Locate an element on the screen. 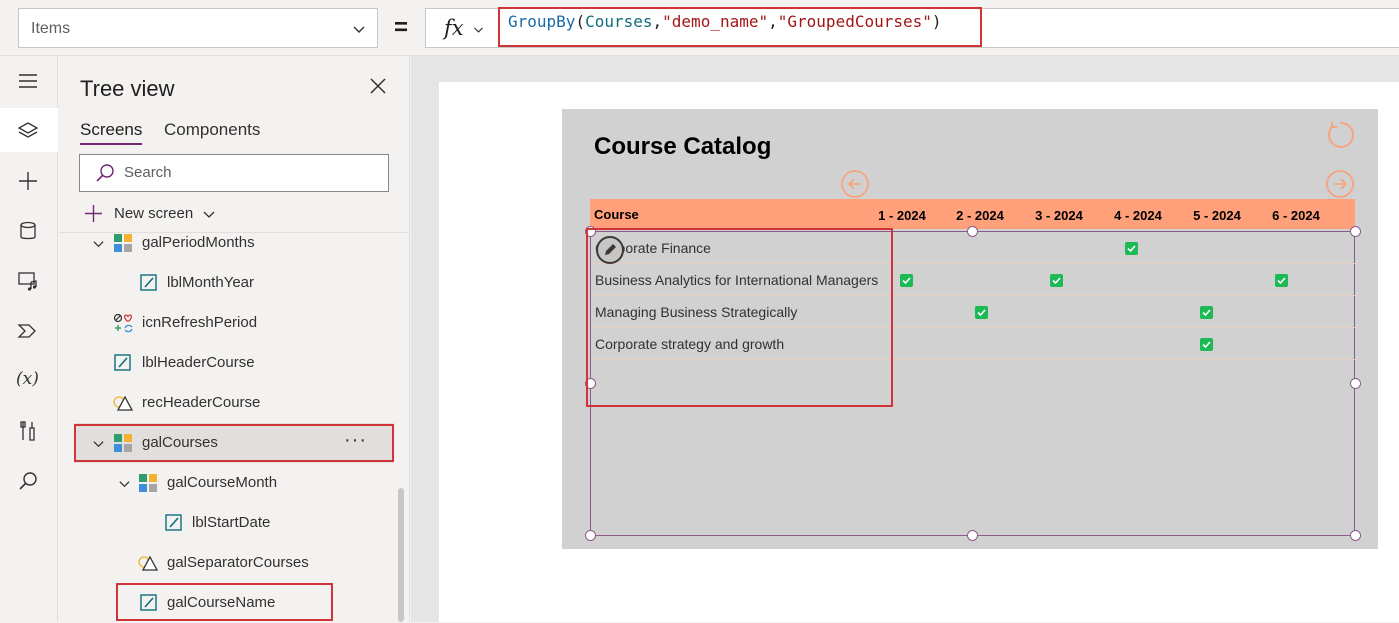  rail-power-automate-button is located at coordinates (29, 330).